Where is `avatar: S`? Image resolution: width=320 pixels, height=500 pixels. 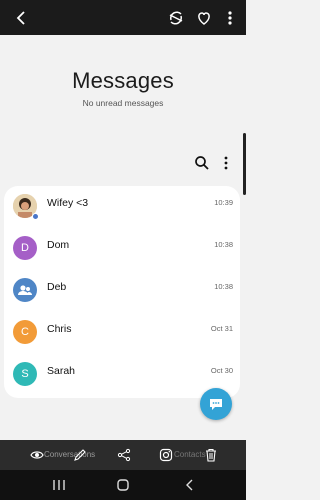
avatar: S is located at coordinates (25, 374).